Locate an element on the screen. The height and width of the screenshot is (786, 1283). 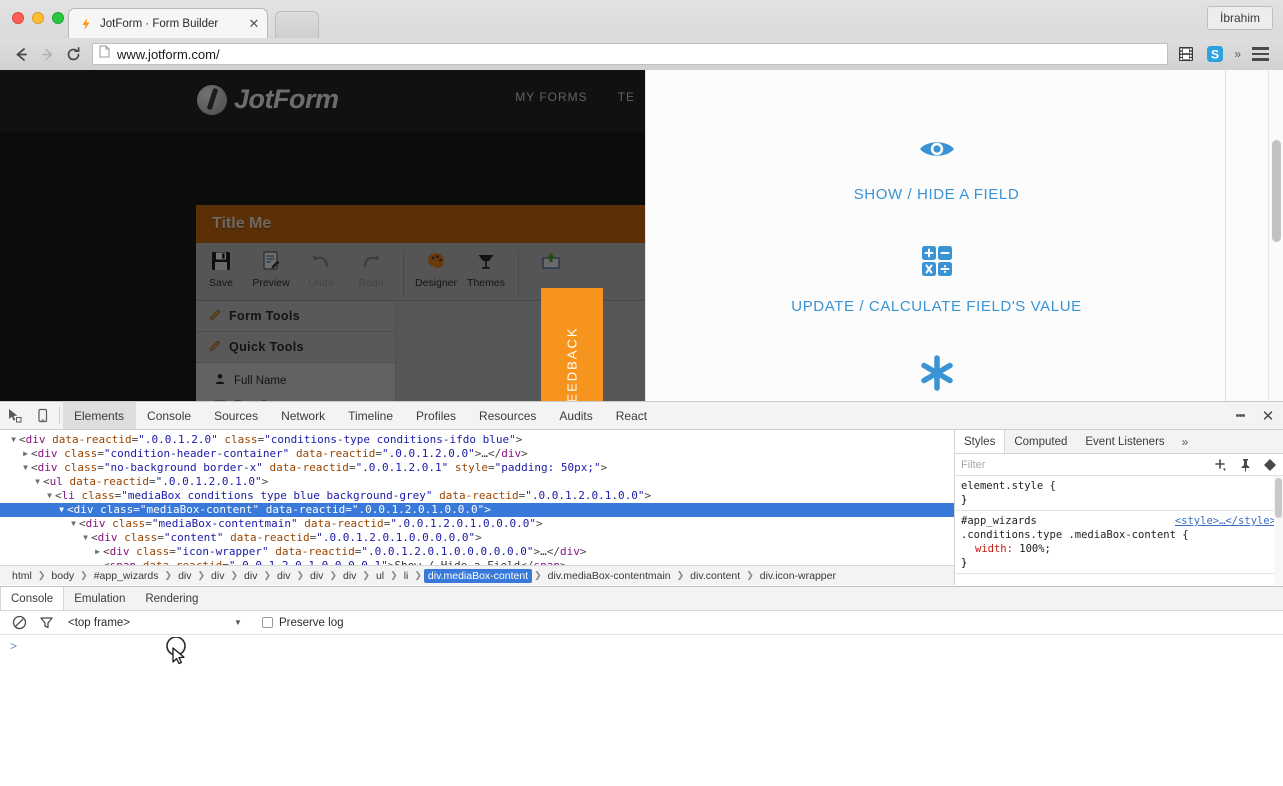
form-title-bar: Title Me is located at coordinates (420, 224).